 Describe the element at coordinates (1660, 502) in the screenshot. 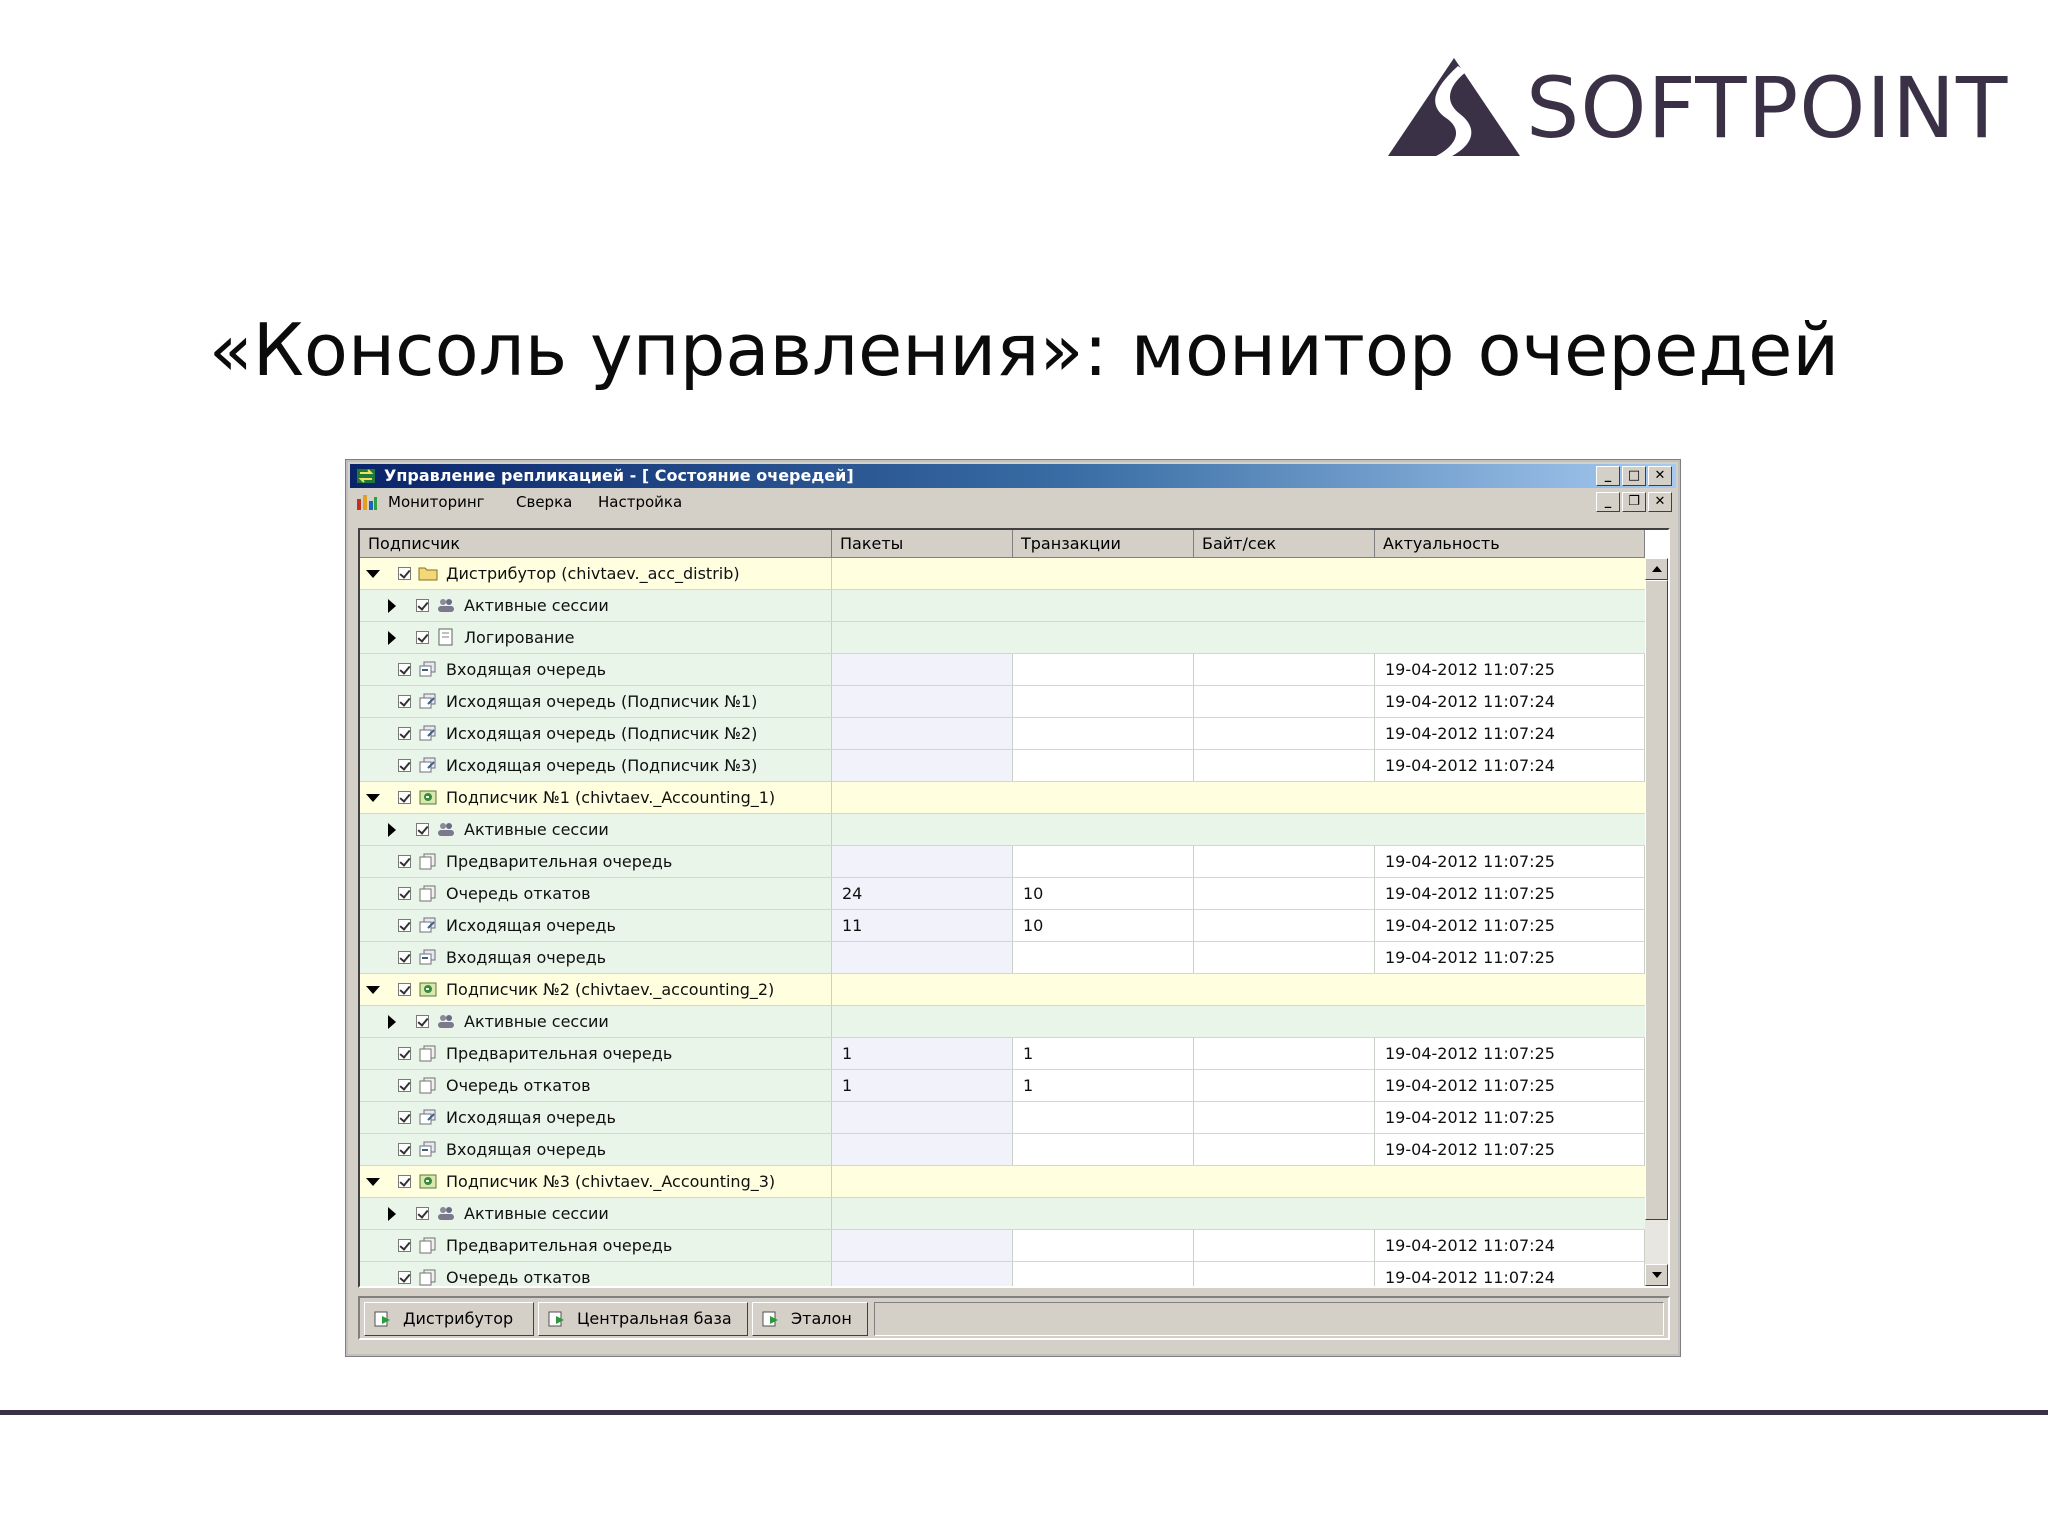

I see `mdi-close-button: ✕` at that location.